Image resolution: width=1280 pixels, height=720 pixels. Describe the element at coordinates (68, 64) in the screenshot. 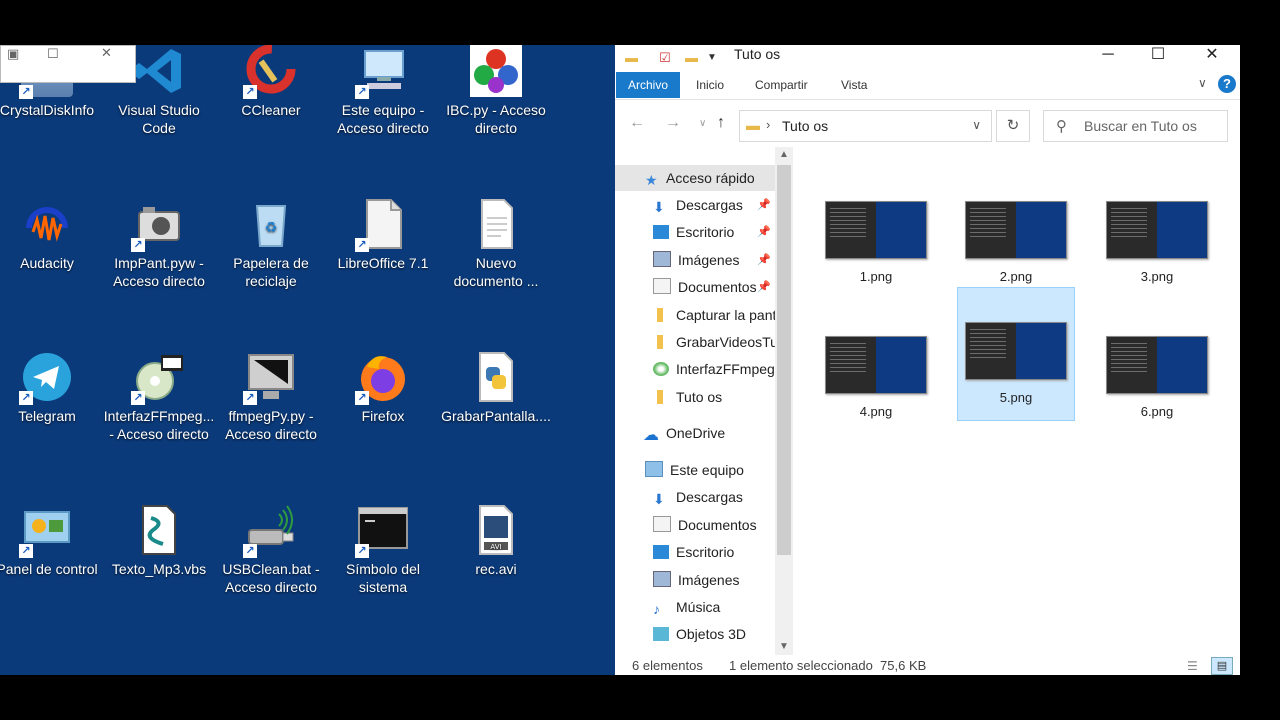

I see `minimized-window-fragment: ▣ ☐ ✕` at that location.